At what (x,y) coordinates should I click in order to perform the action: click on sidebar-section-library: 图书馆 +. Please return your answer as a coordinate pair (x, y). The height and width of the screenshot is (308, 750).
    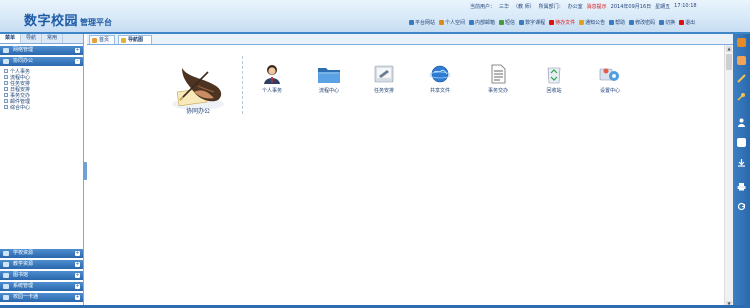
    Looking at the image, I should click on (41, 275).